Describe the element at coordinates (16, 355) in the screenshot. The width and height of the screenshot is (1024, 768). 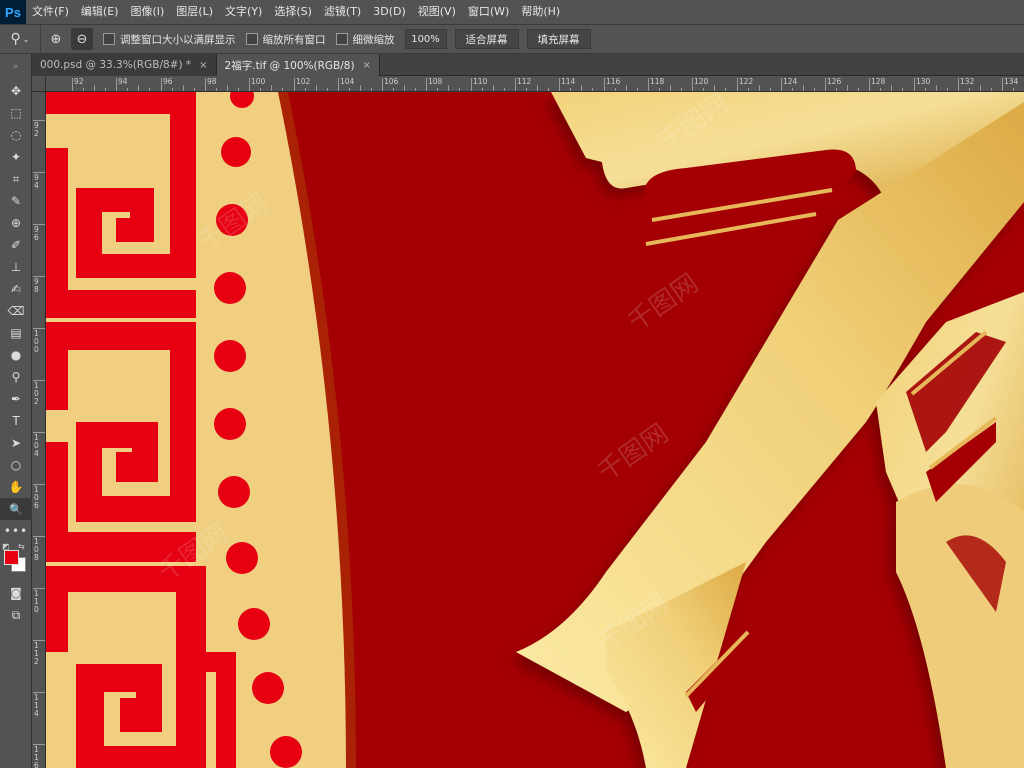
I see `blur-icon: ●` at that location.